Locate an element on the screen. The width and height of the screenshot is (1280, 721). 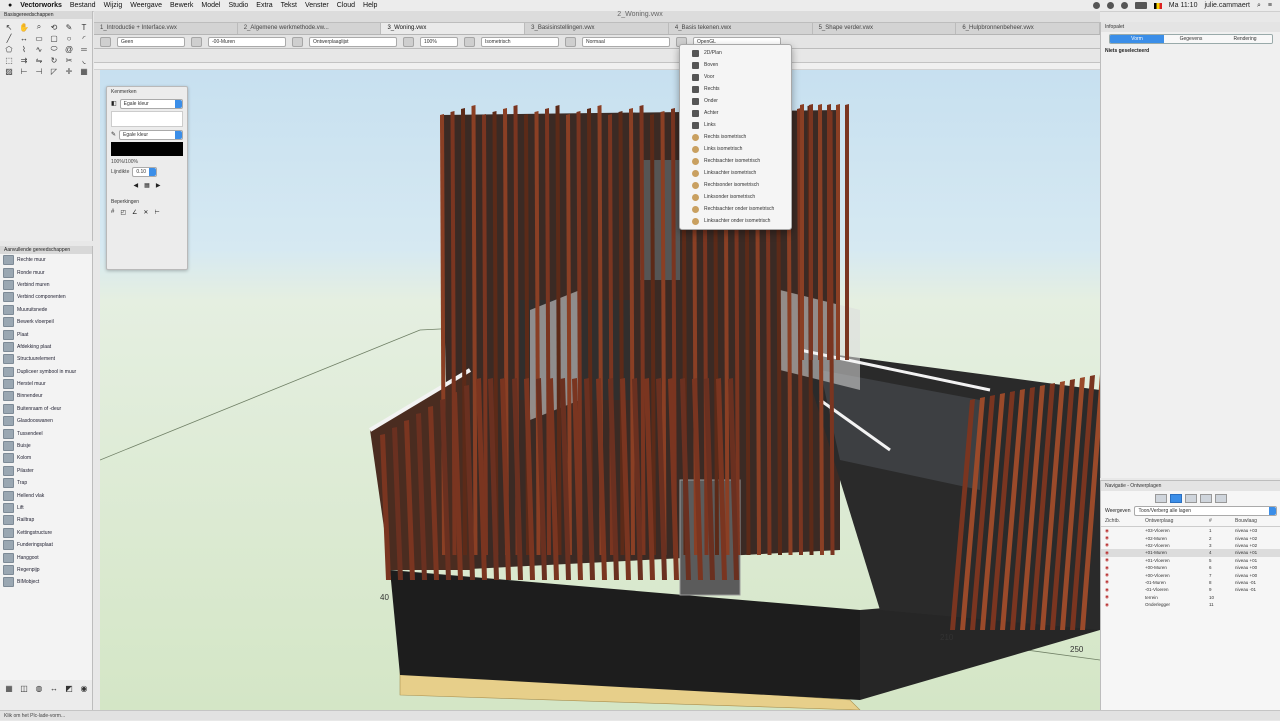
tool-list-item: Plaat is located at coordinates (46, 334).